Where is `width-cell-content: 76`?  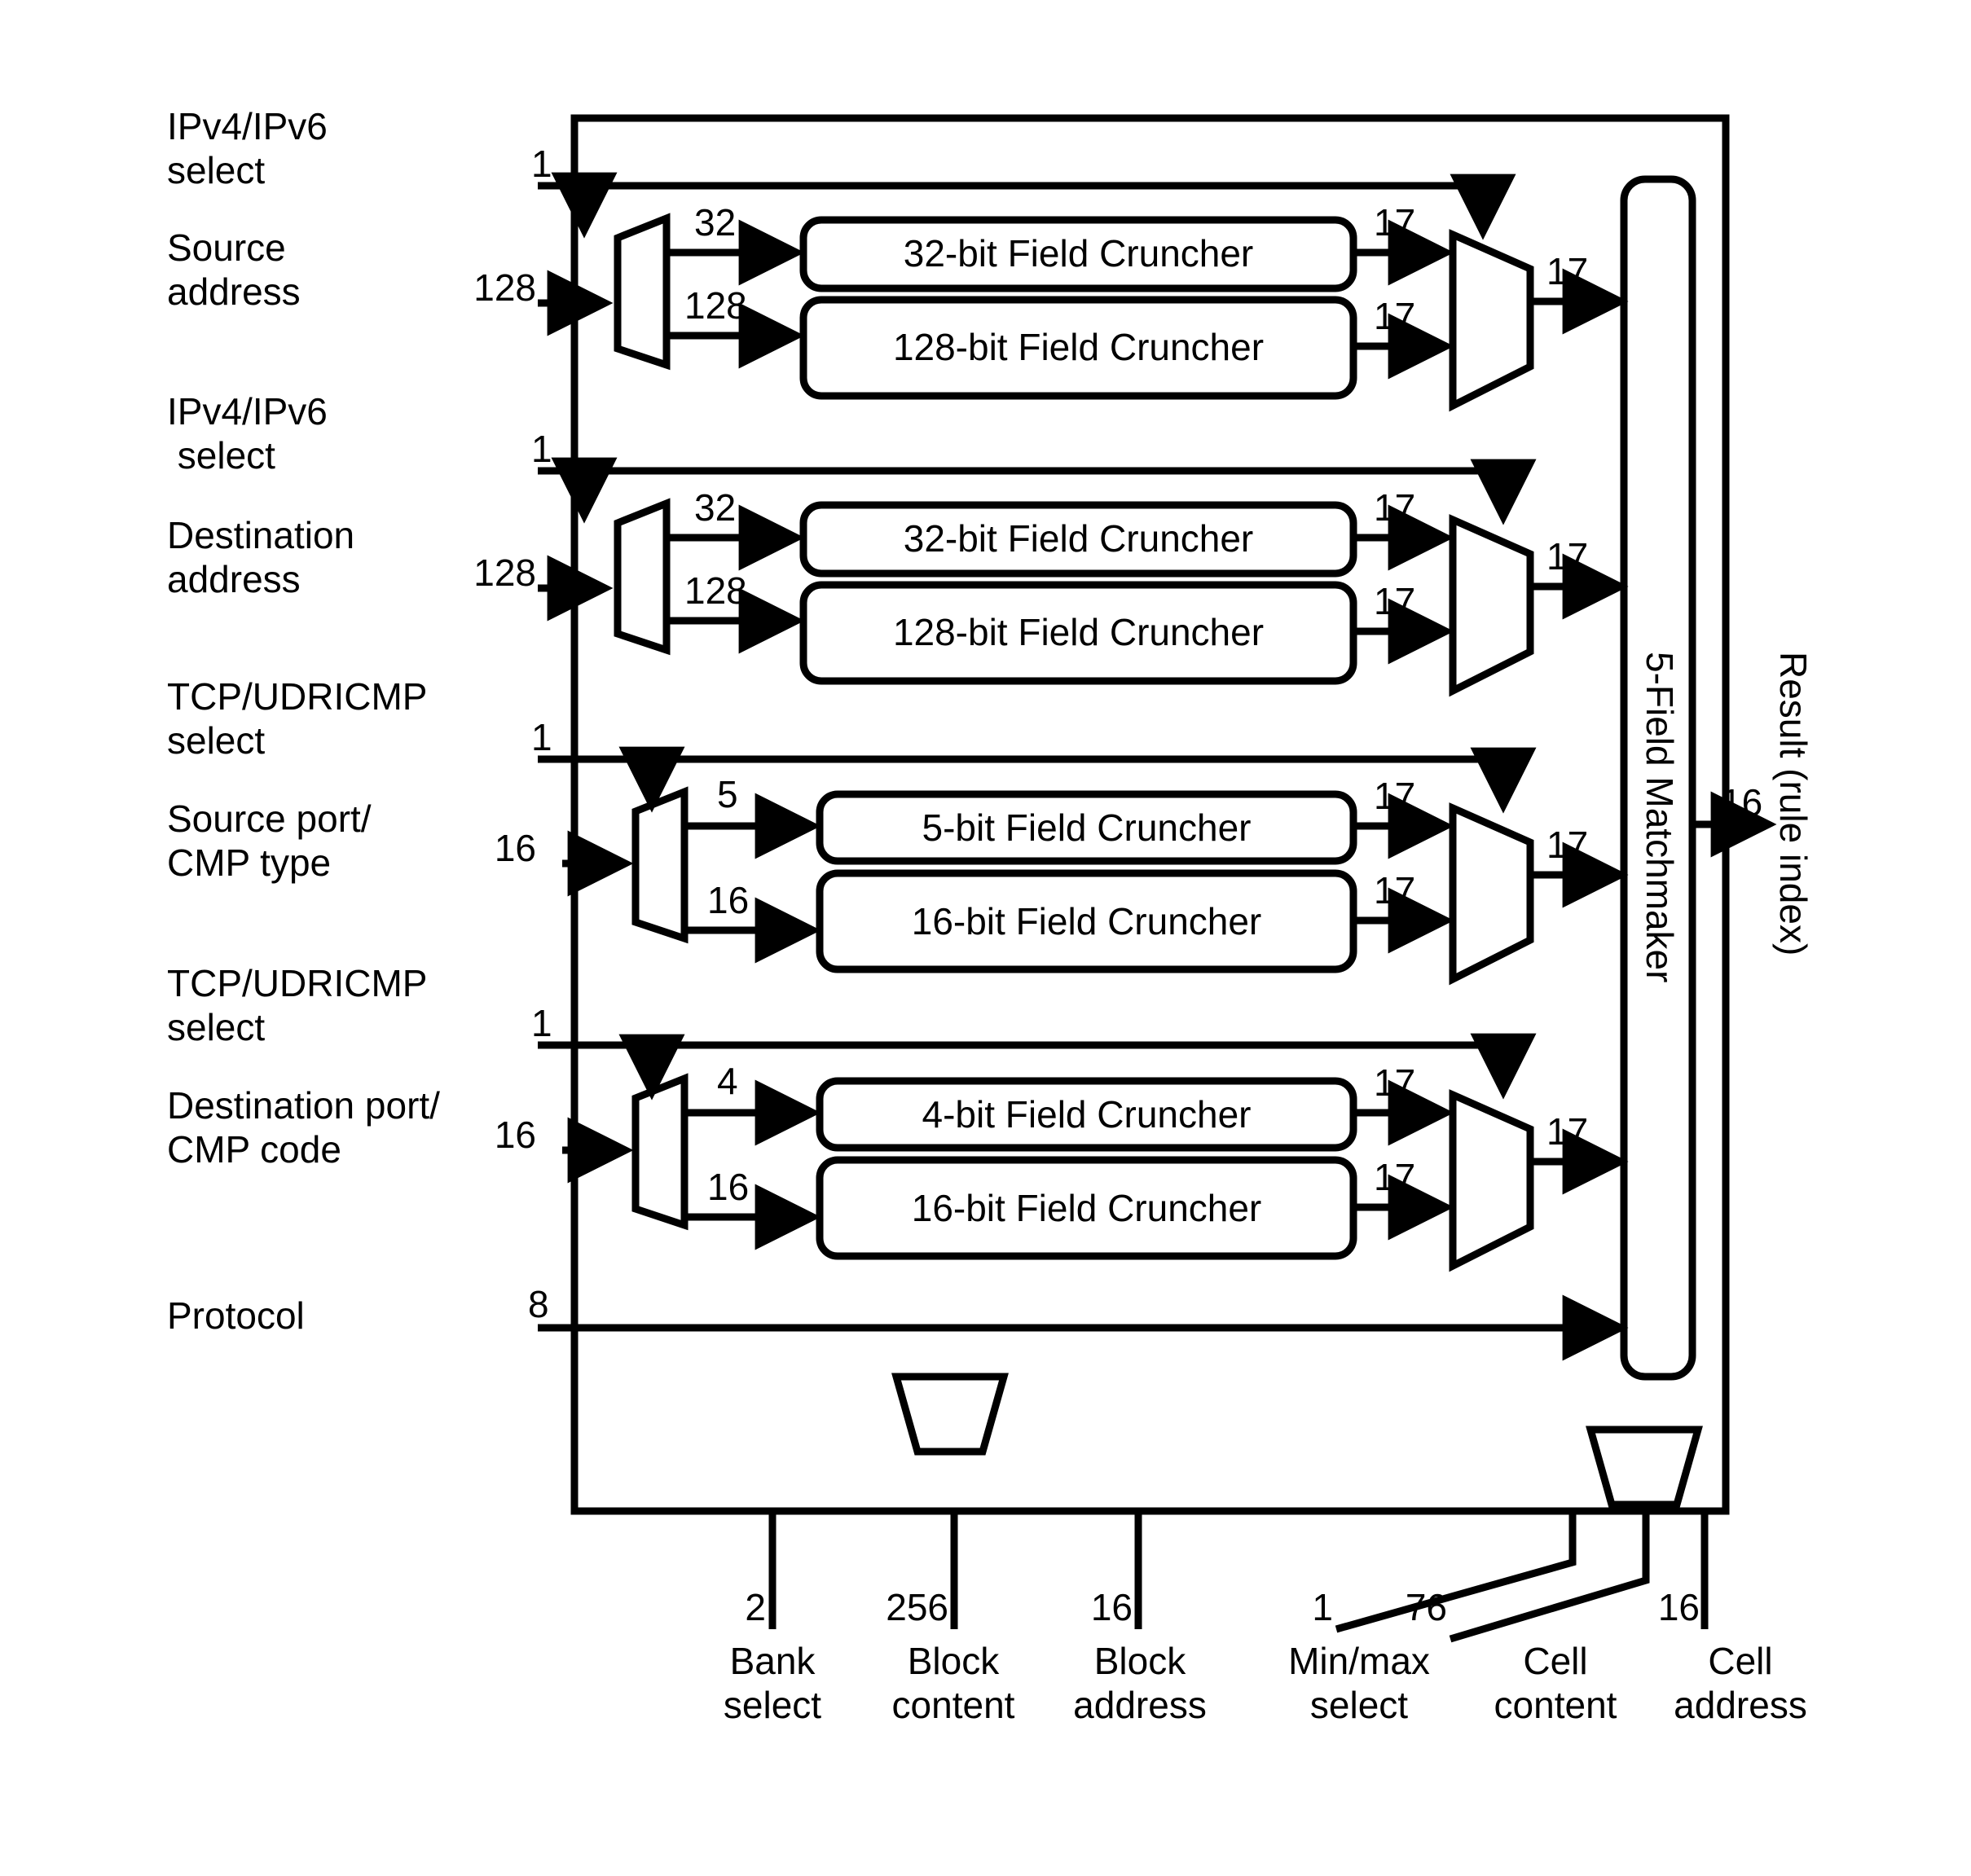
width-cell-content: 76 is located at coordinates (1426, 1607).